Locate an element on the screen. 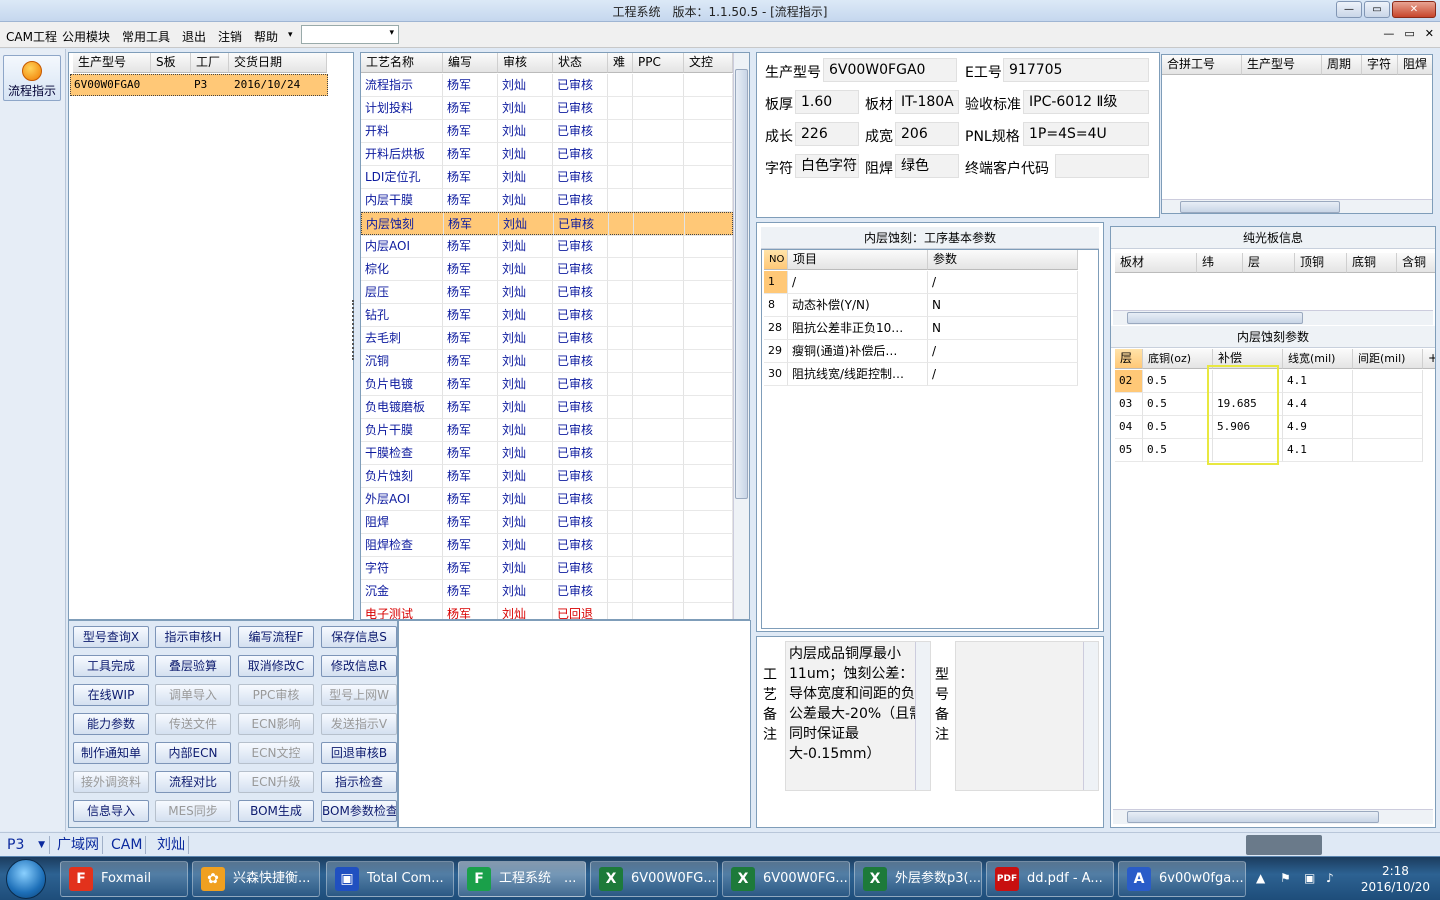  process-row: 层压 杨军 刘灿 已审核 is located at coordinates (547, 292).